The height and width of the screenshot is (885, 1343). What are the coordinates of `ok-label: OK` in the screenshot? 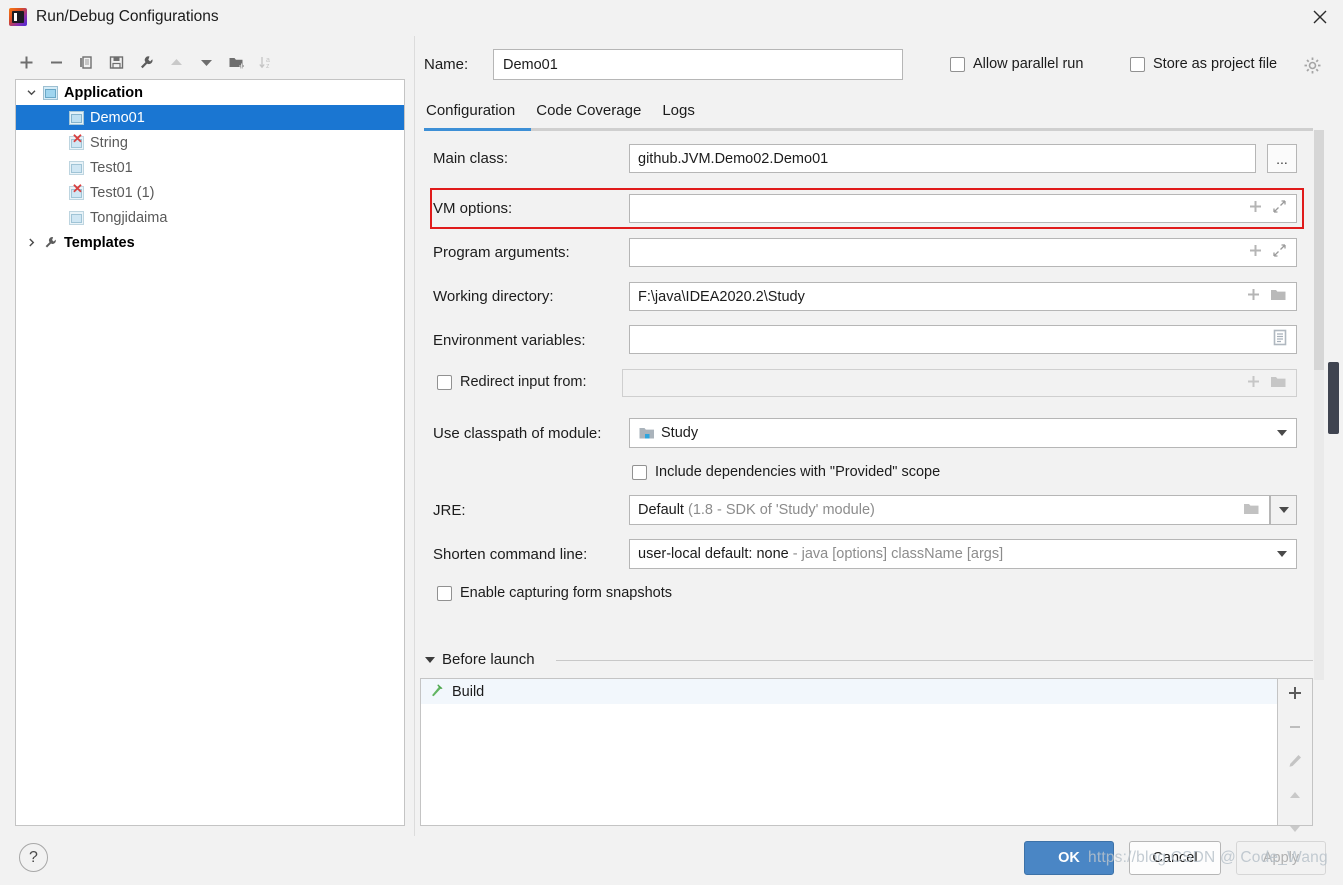 It's located at (1069, 858).